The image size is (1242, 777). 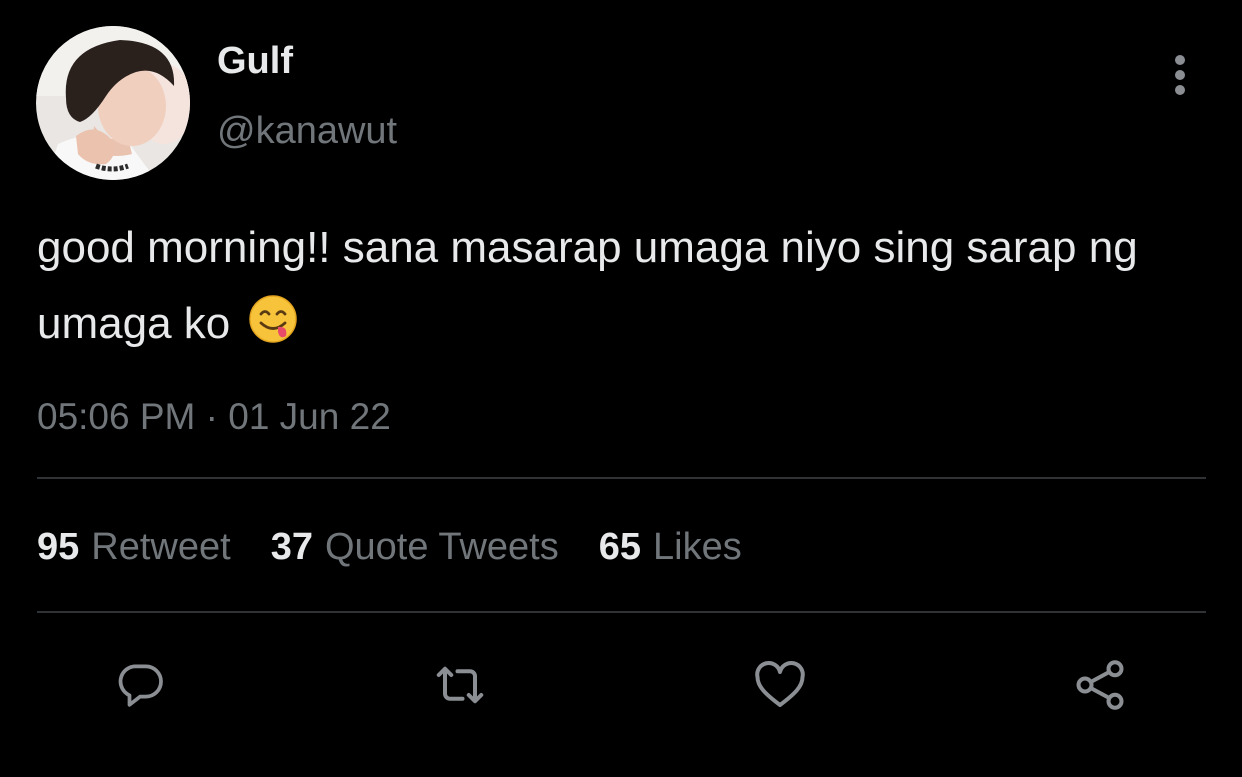 I want to click on reply-icon, so click(x=140, y=685).